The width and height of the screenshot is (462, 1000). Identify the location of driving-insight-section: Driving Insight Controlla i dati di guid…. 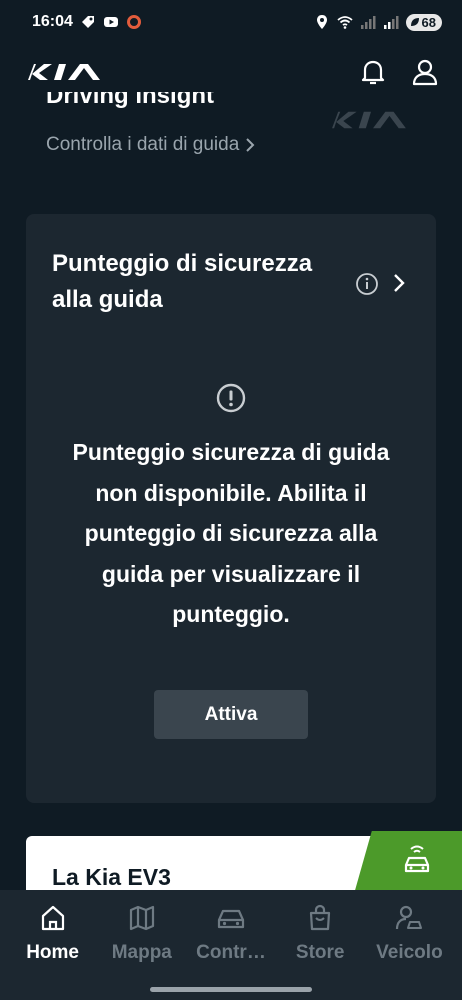
(236, 132).